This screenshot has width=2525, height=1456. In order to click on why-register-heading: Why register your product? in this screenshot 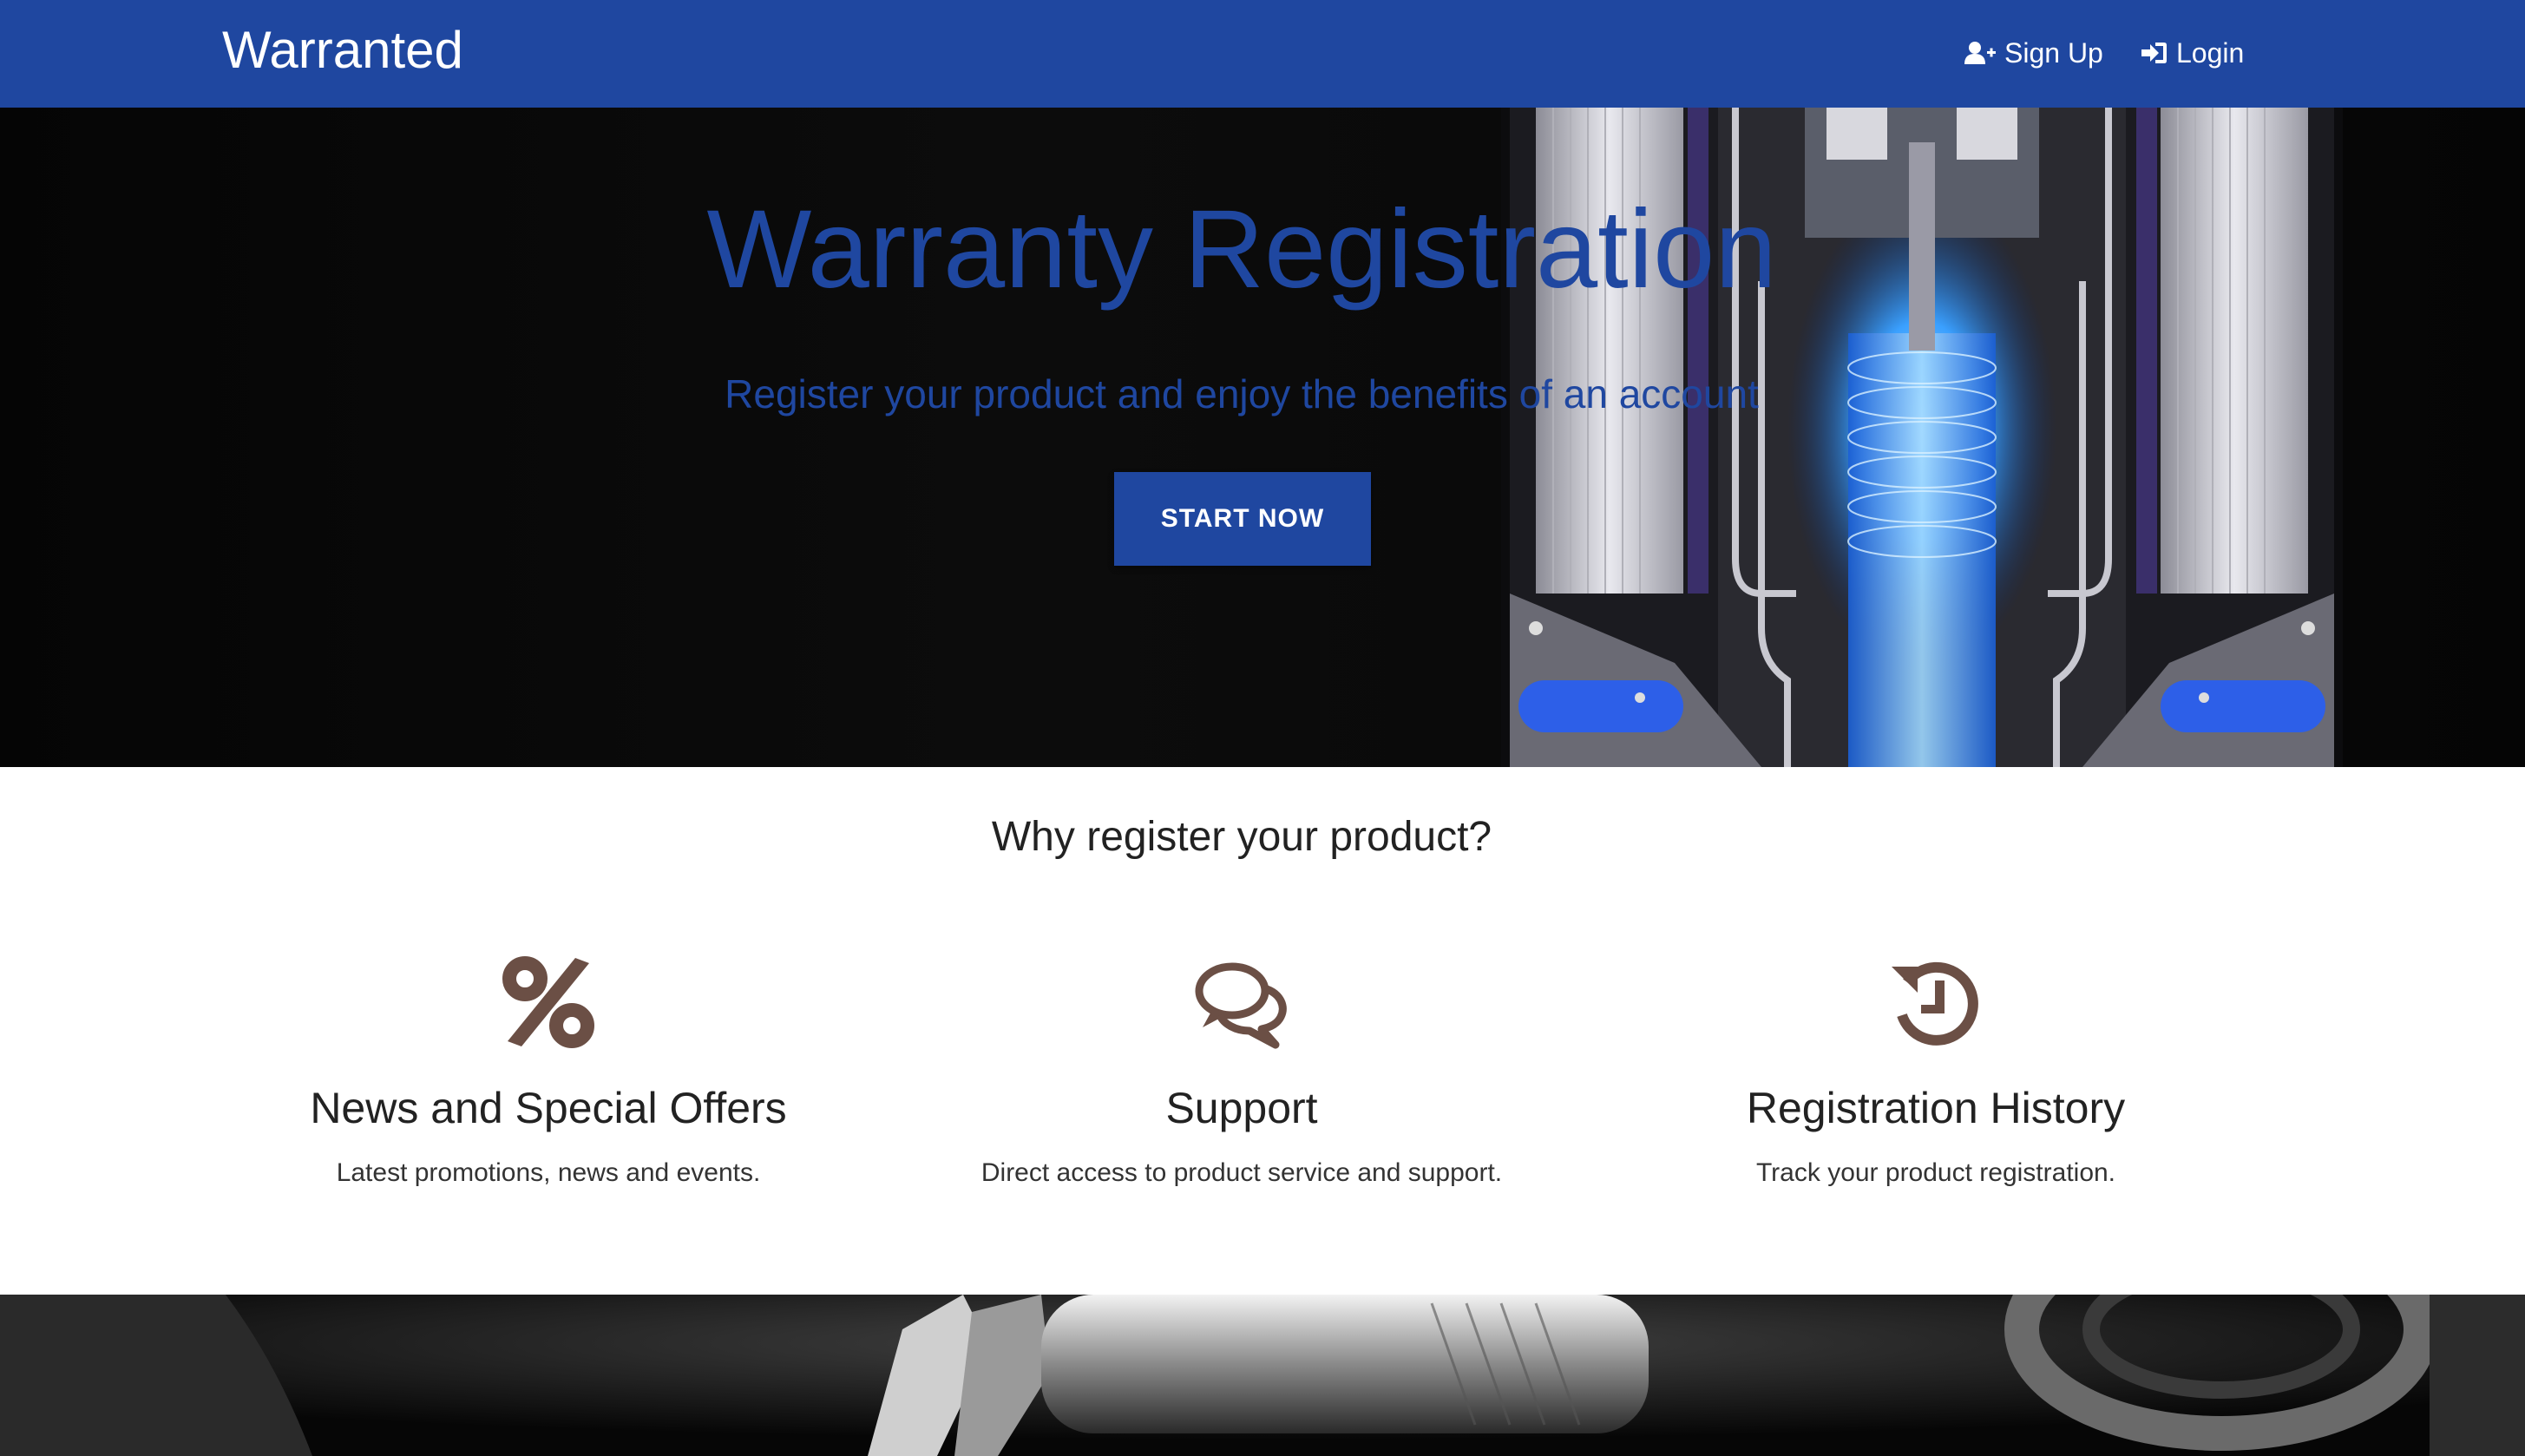, I will do `click(1241, 837)`.